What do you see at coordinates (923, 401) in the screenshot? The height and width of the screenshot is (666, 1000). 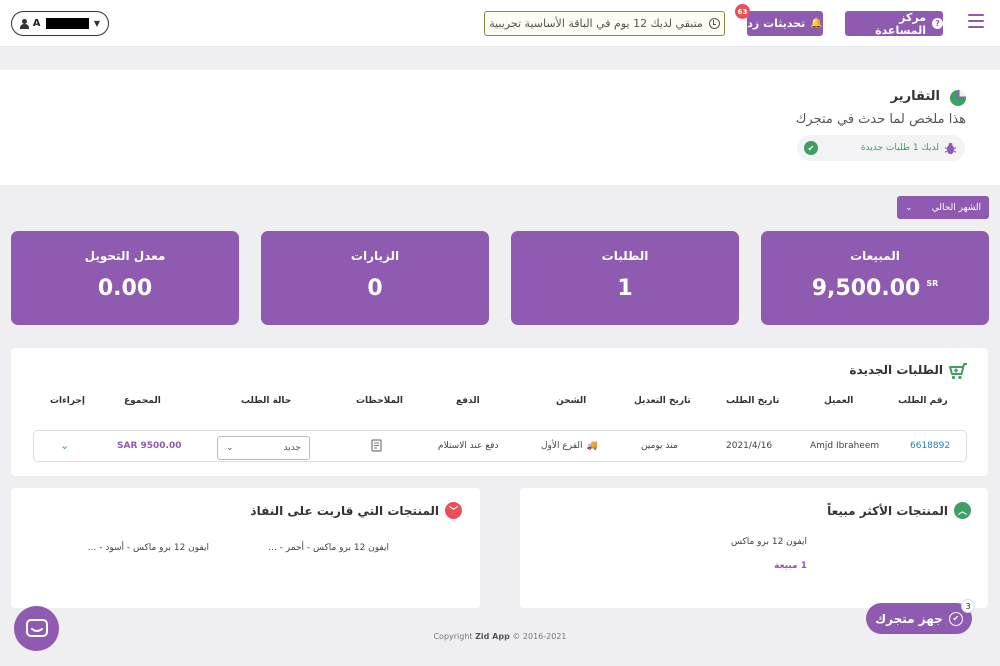 I see `column-header-order-no: رقم الطلب` at bounding box center [923, 401].